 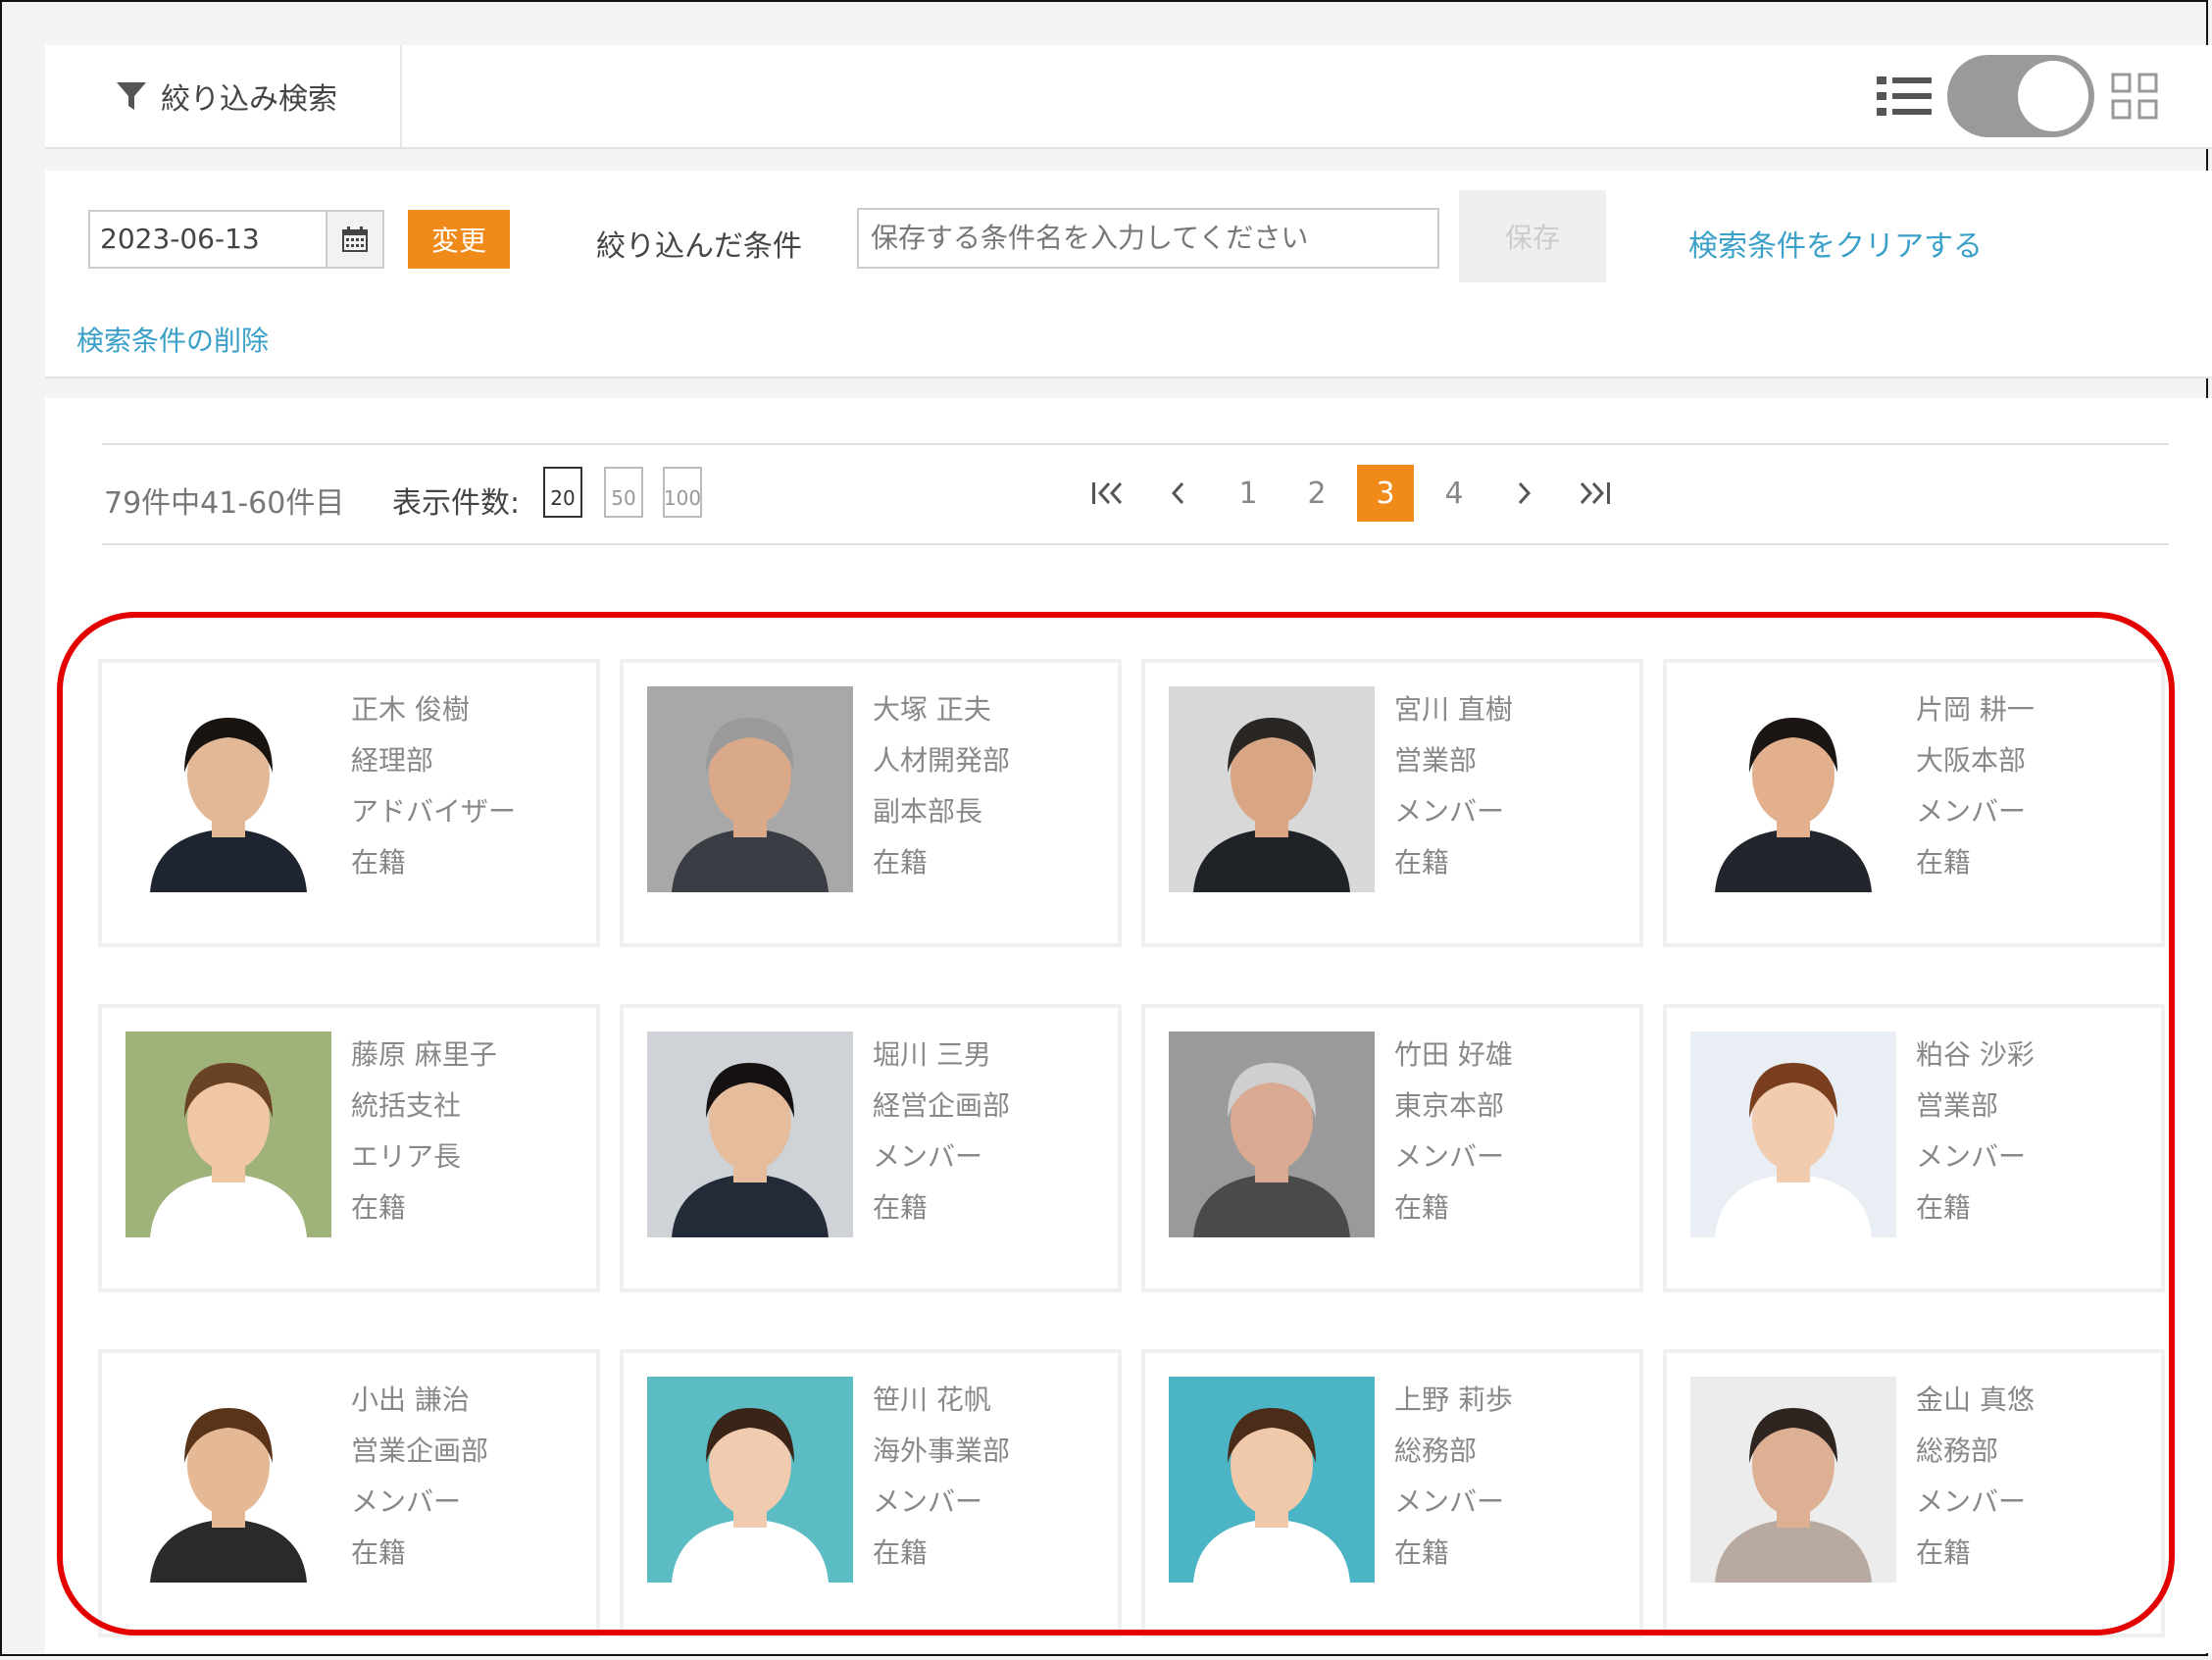 What do you see at coordinates (173, 339) in the screenshot?
I see `delete-conditions-link: 検索条件の削除` at bounding box center [173, 339].